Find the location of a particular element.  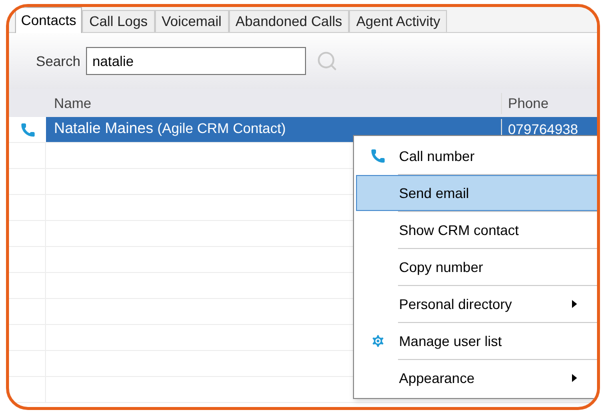

tab: Voicemail is located at coordinates (191, 21).